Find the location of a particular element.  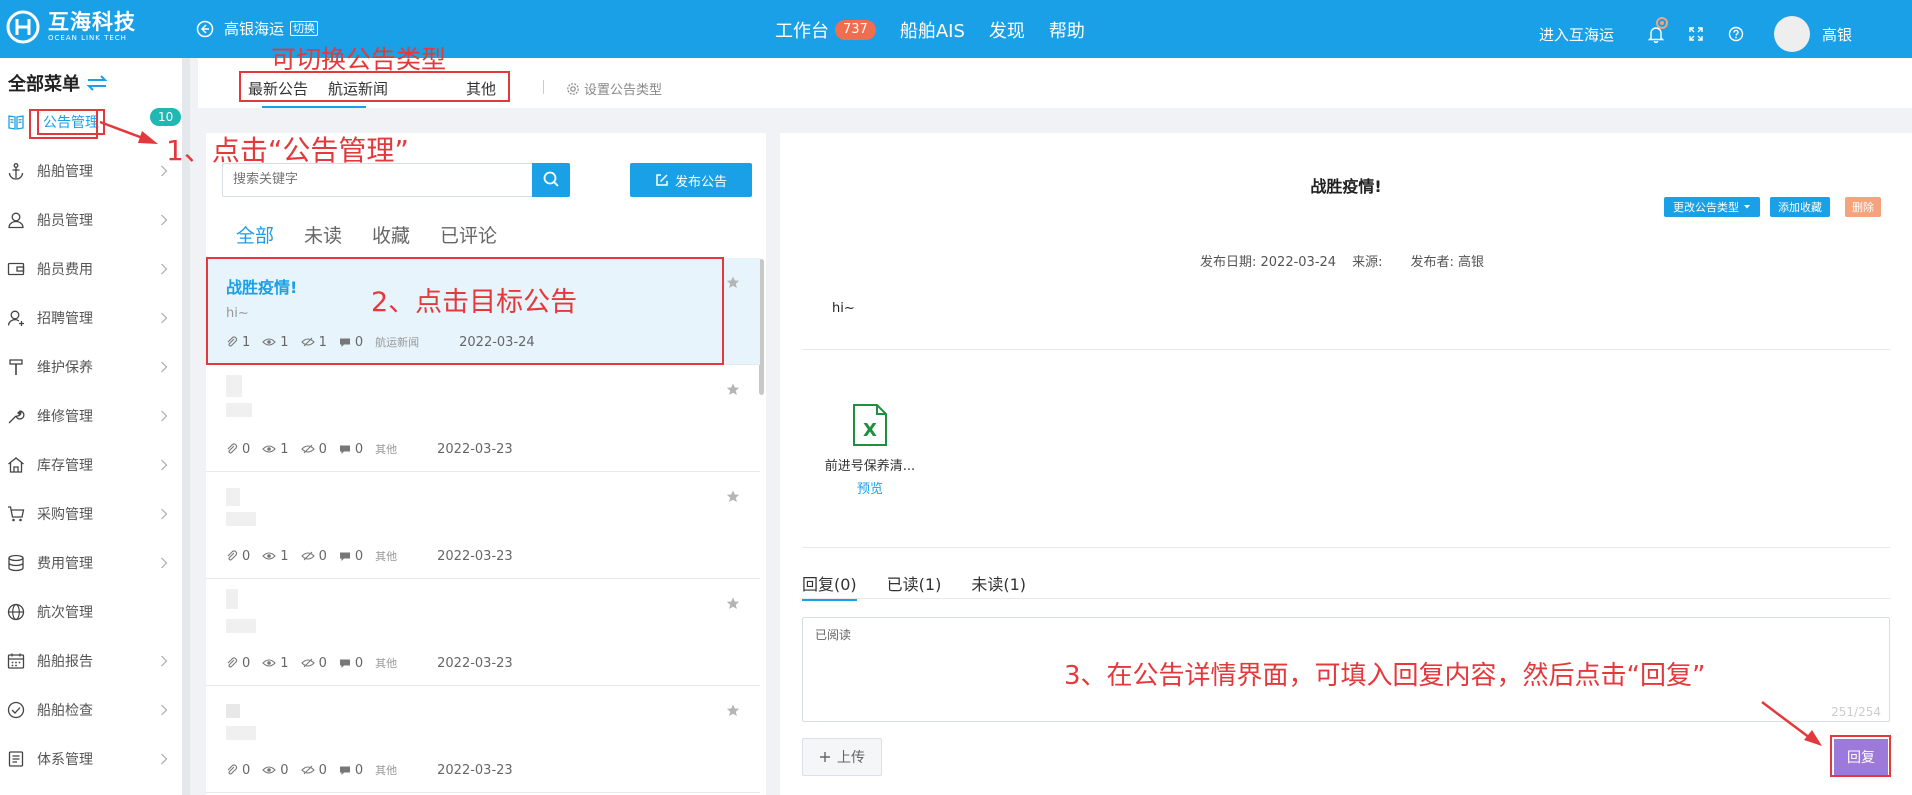

globe-icon is located at coordinates (16, 612).